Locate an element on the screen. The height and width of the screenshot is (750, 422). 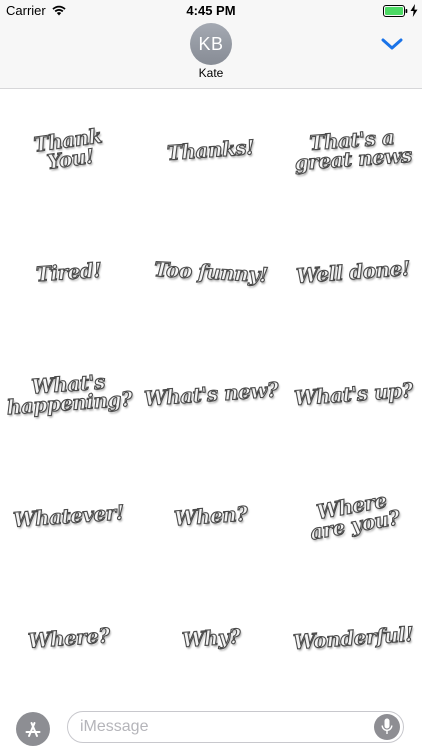
sticker: Why? is located at coordinates (211, 638).